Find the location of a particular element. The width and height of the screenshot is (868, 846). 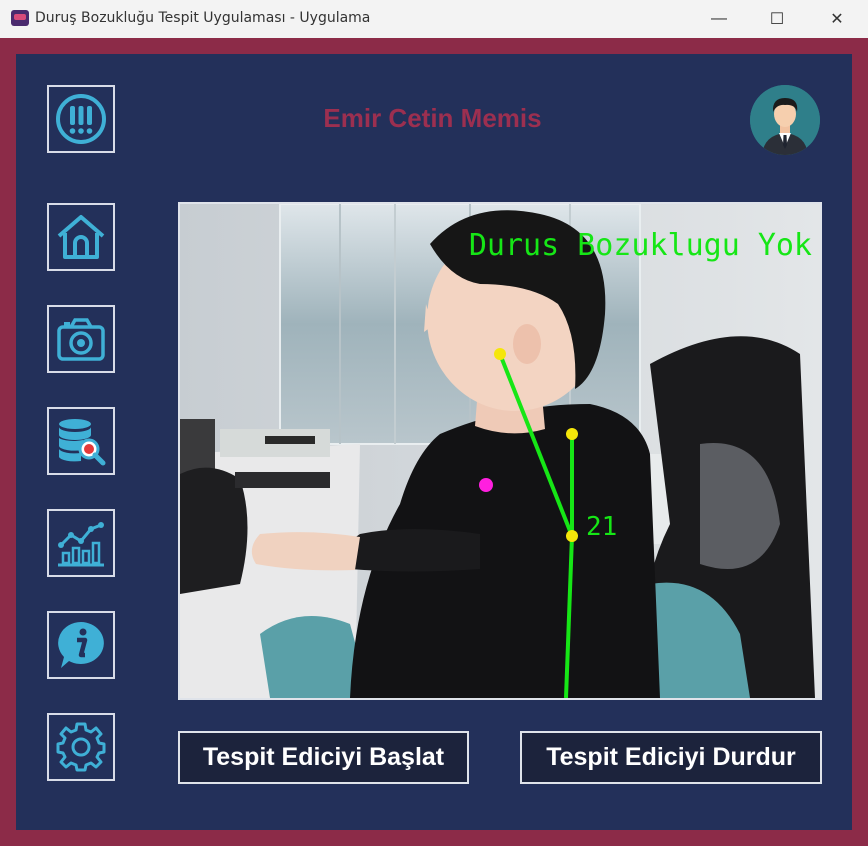

shoulder-landmark is located at coordinates (572, 536).